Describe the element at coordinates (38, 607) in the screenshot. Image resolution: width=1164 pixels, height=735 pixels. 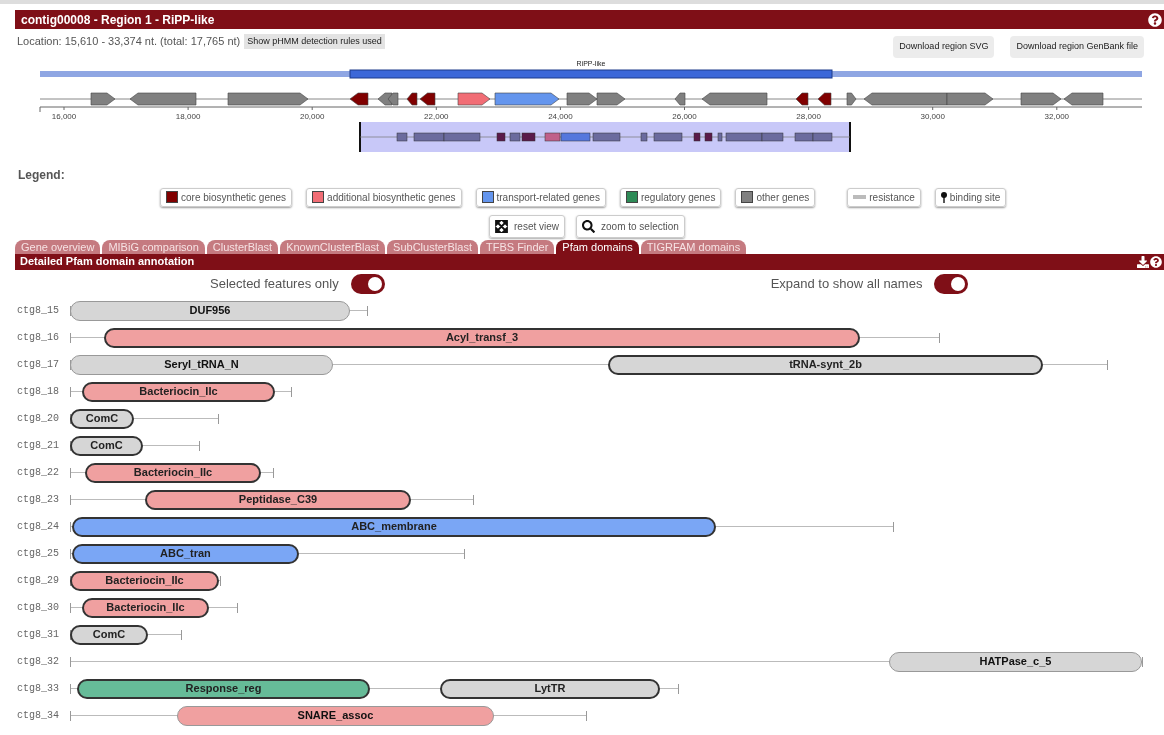
I see `gene-label: ctg8_30` at that location.